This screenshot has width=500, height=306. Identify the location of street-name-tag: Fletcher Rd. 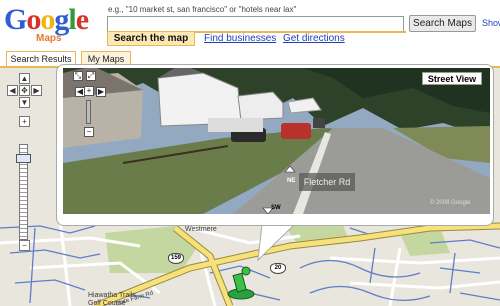
(327, 182).